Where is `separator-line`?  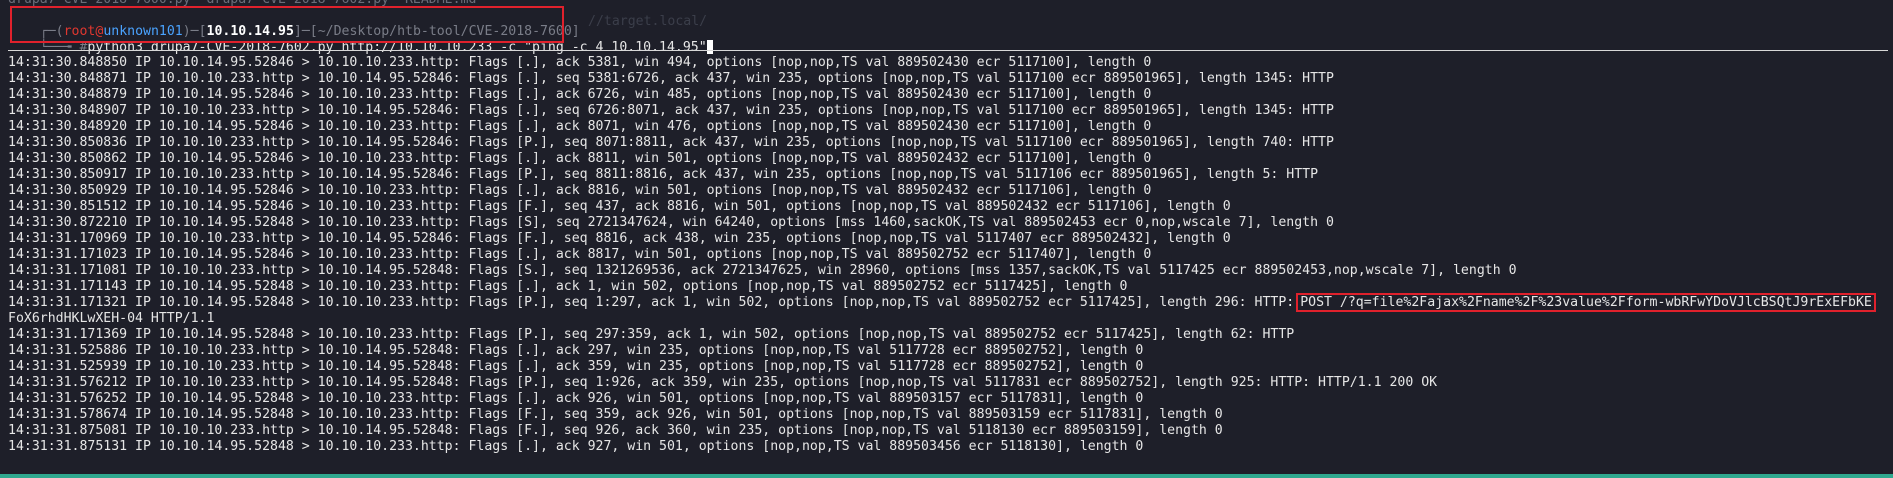 separator-line is located at coordinates (948, 50).